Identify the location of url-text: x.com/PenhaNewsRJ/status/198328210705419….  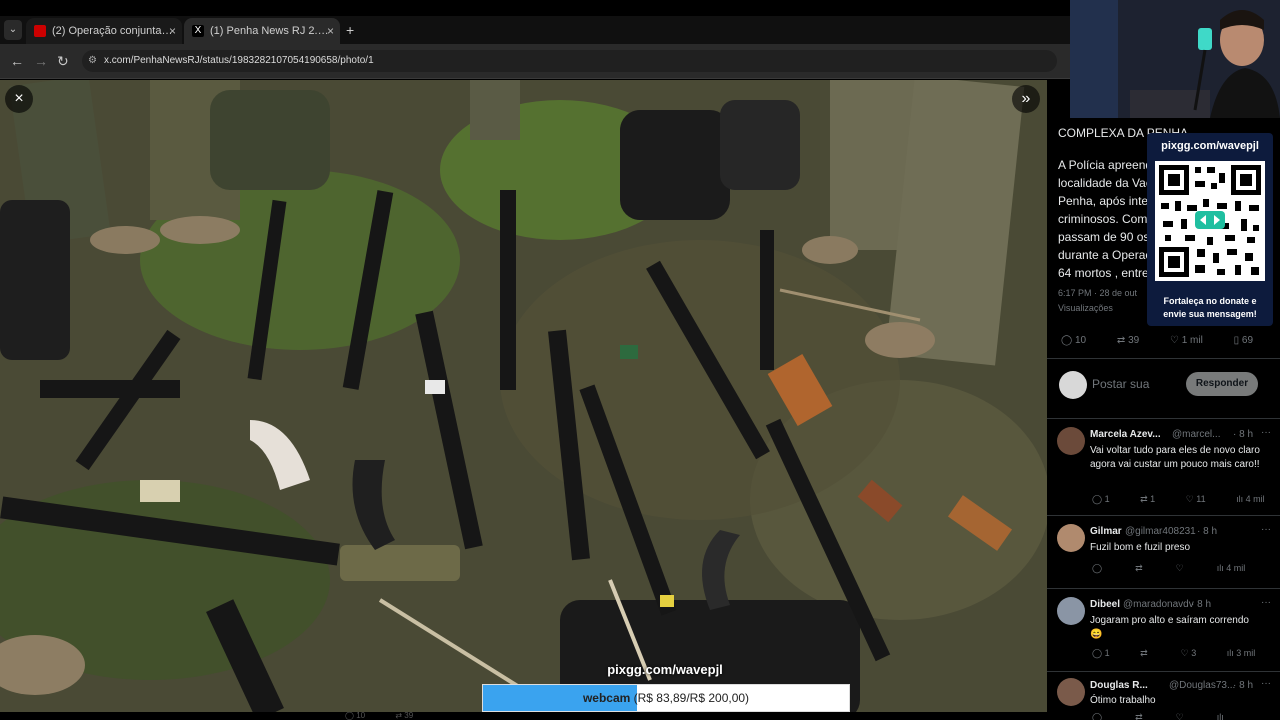
(239, 60).